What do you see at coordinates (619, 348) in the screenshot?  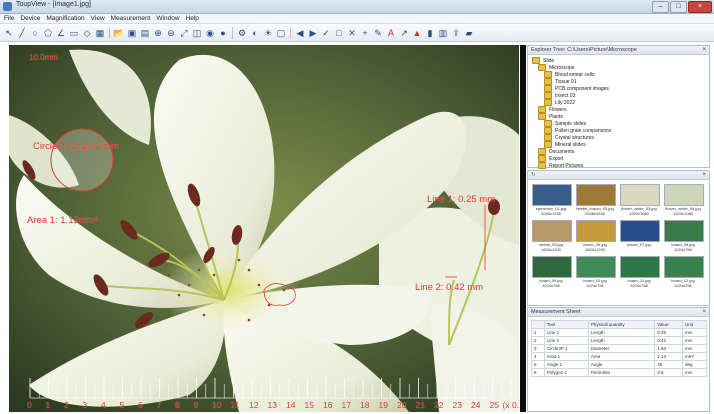 I see `table-row: 3 Circle3P 1 Diameter 1.93 mm` at bounding box center [619, 348].